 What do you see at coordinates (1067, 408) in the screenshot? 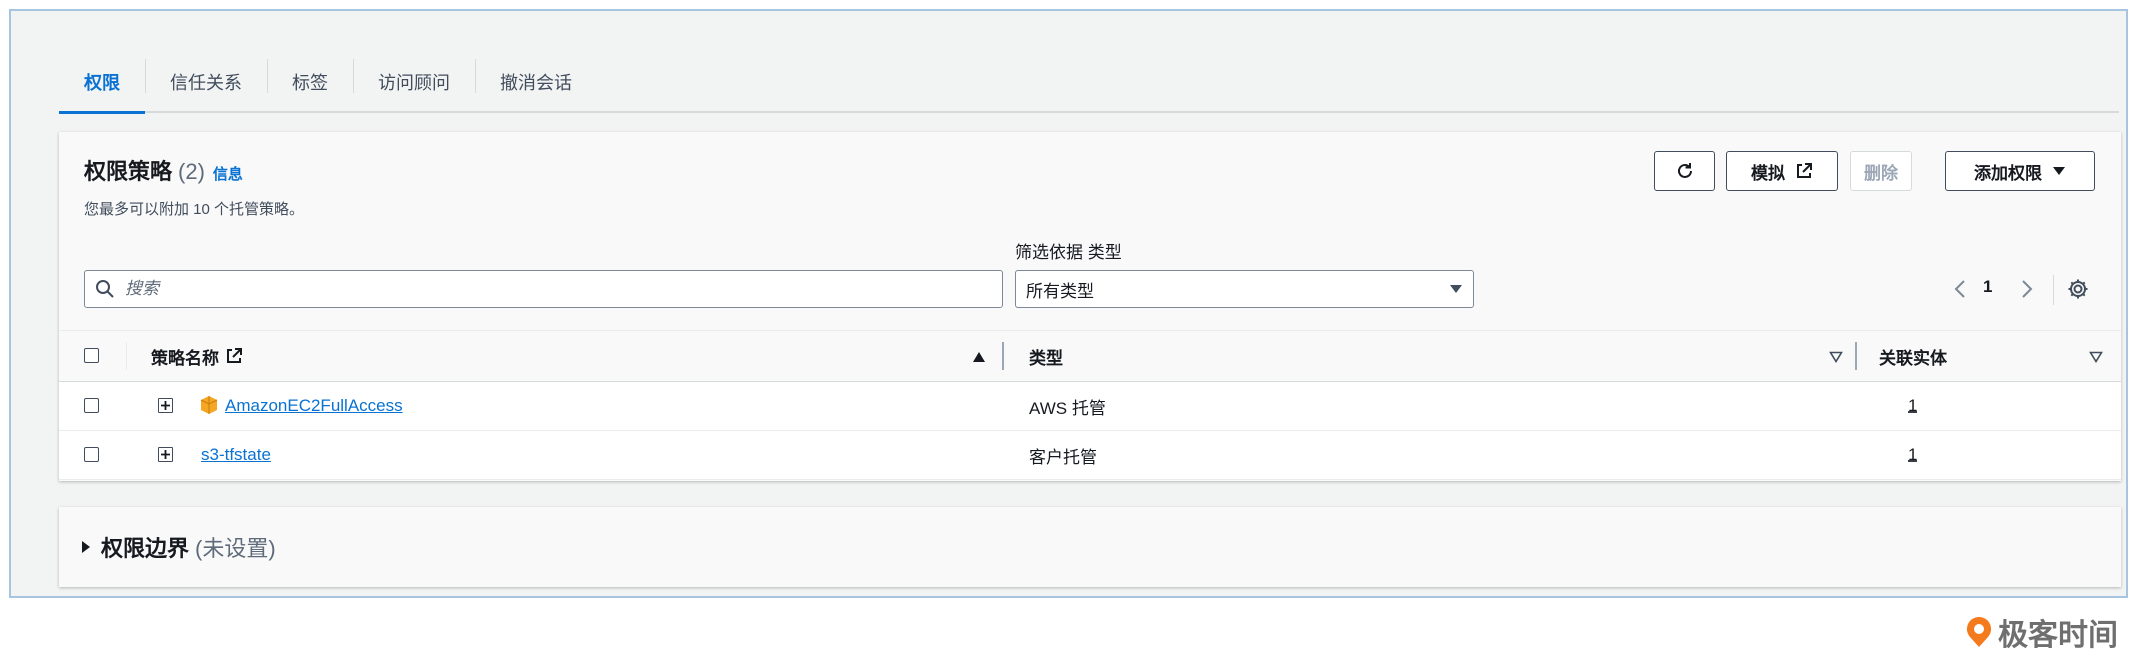
I see `policy-type: AWS 托管` at bounding box center [1067, 408].